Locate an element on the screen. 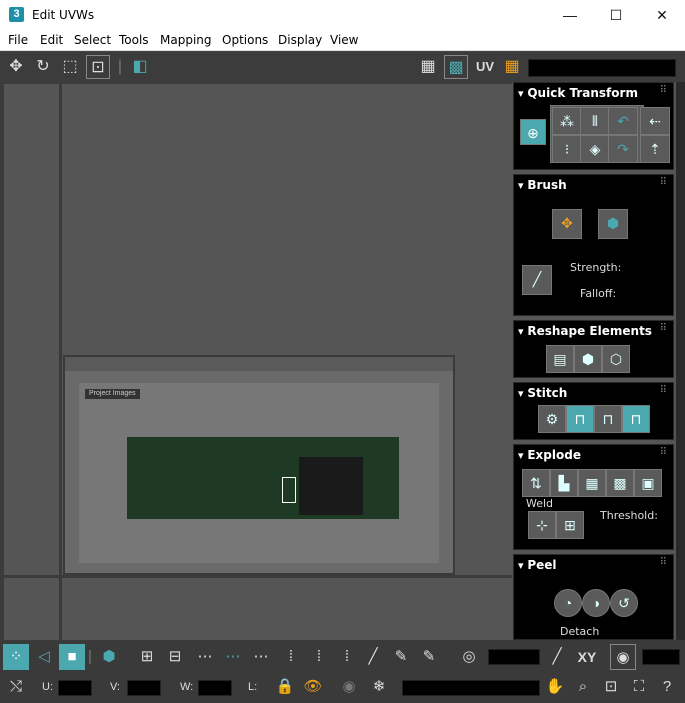 This screenshot has height=703, width=685. break-icon: ⇅ is located at coordinates (536, 483).